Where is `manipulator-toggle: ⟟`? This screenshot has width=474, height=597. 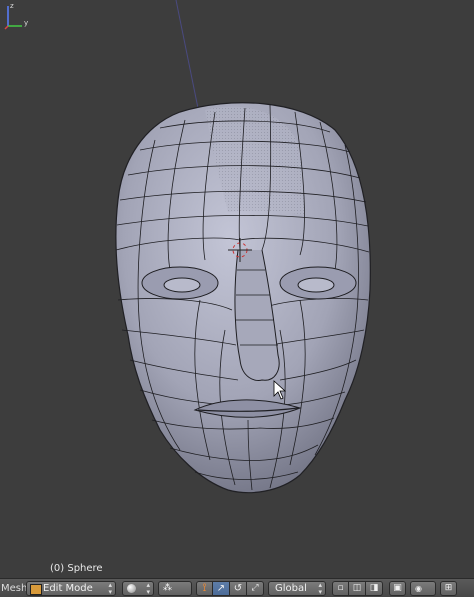 manipulator-toggle: ⟟ is located at coordinates (204, 588).